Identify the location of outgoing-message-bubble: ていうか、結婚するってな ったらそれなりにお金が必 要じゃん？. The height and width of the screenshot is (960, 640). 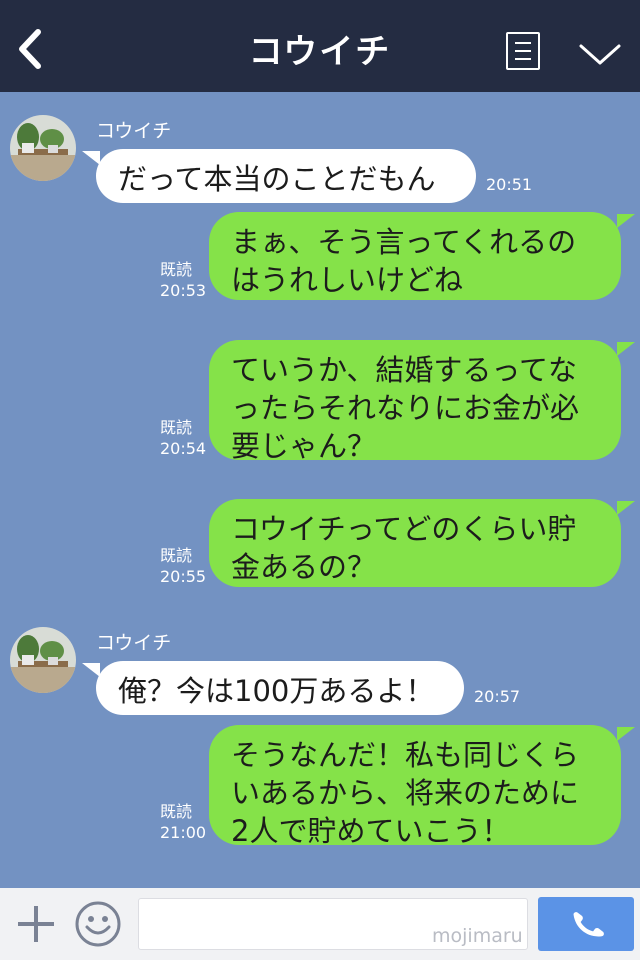
(422, 401).